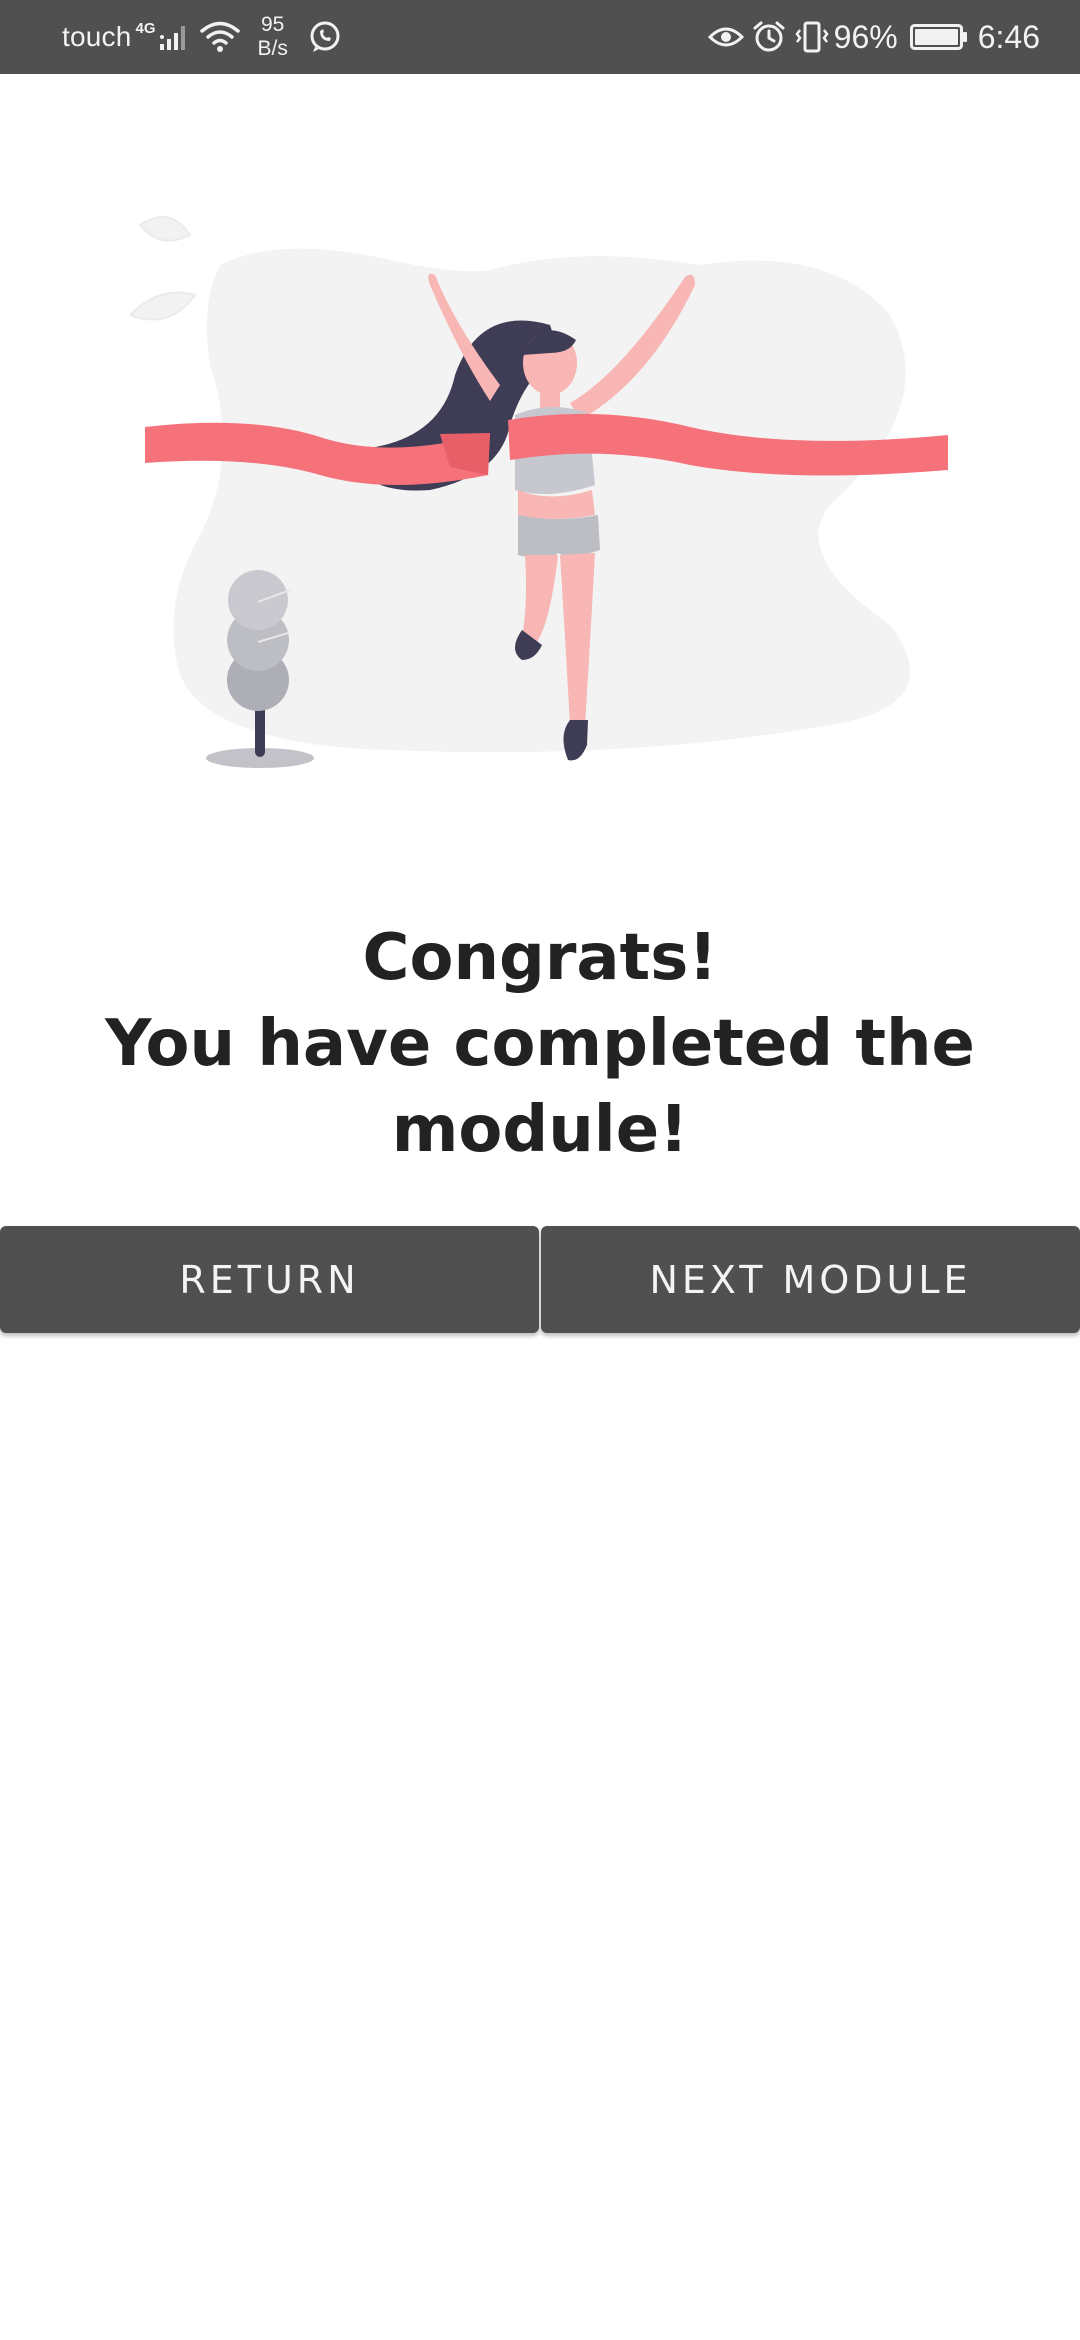 The width and height of the screenshot is (1080, 2340). Describe the element at coordinates (865, 36) in the screenshot. I see `battery-percent: 96%` at that location.